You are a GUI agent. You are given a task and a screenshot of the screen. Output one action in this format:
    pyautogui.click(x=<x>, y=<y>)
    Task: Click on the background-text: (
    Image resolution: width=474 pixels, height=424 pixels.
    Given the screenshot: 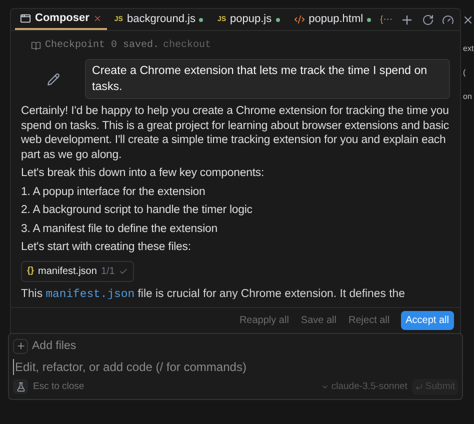 What is the action you would take?
    pyautogui.click(x=465, y=73)
    